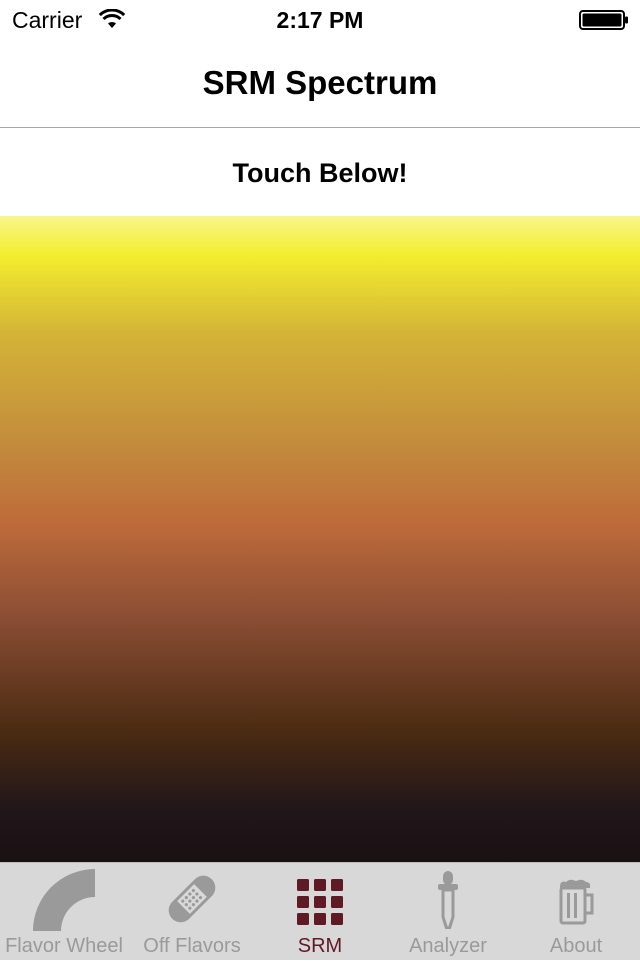  Describe the element at coordinates (320, 902) in the screenshot. I see `grid-icon` at that location.